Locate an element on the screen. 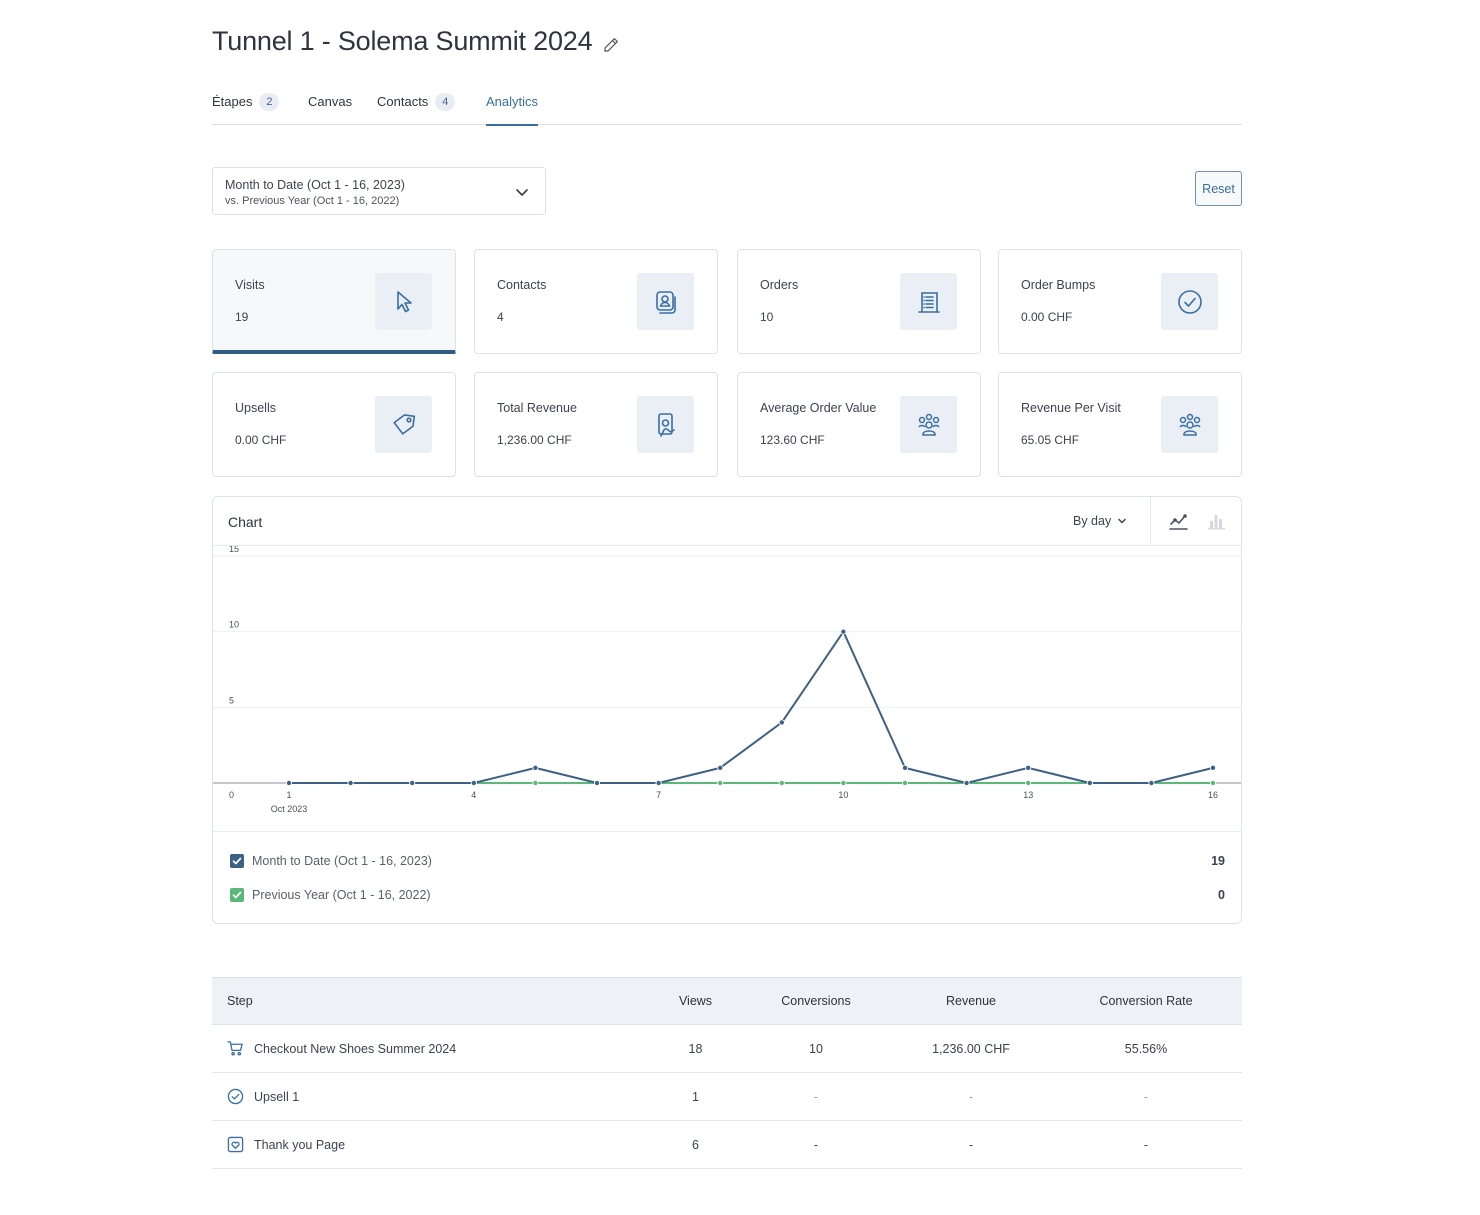 The width and height of the screenshot is (1480, 1215). receipt-icon is located at coordinates (928, 302).